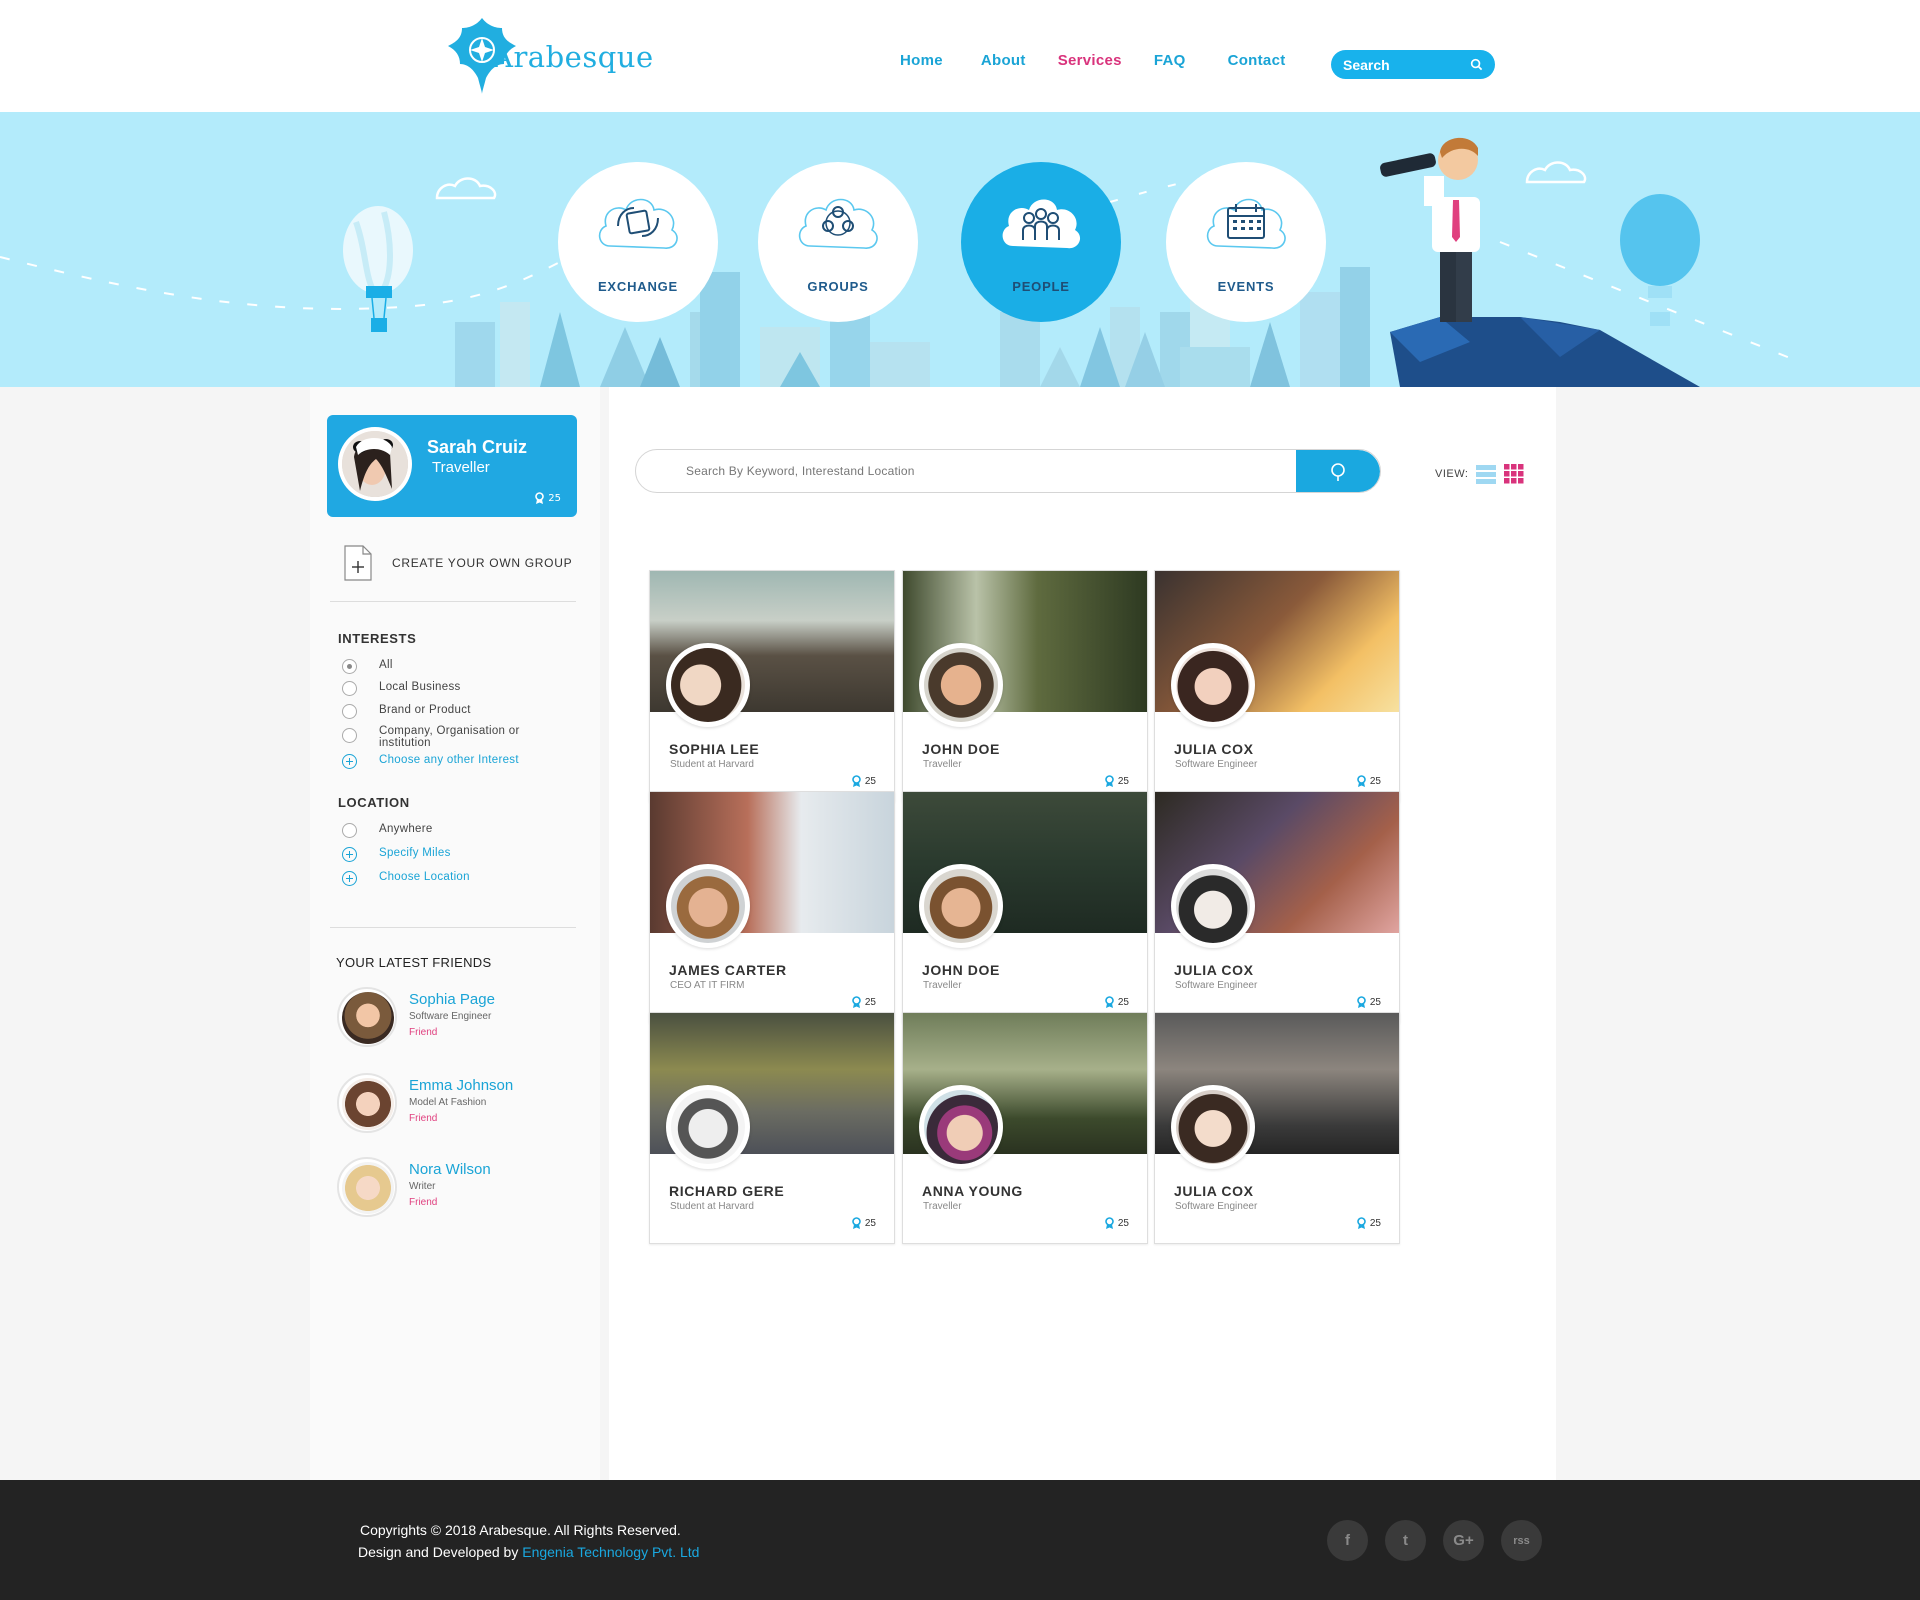 The image size is (1920, 1600). Describe the element at coordinates (452, 999) in the screenshot. I see `friend-name: Sophia Page` at that location.